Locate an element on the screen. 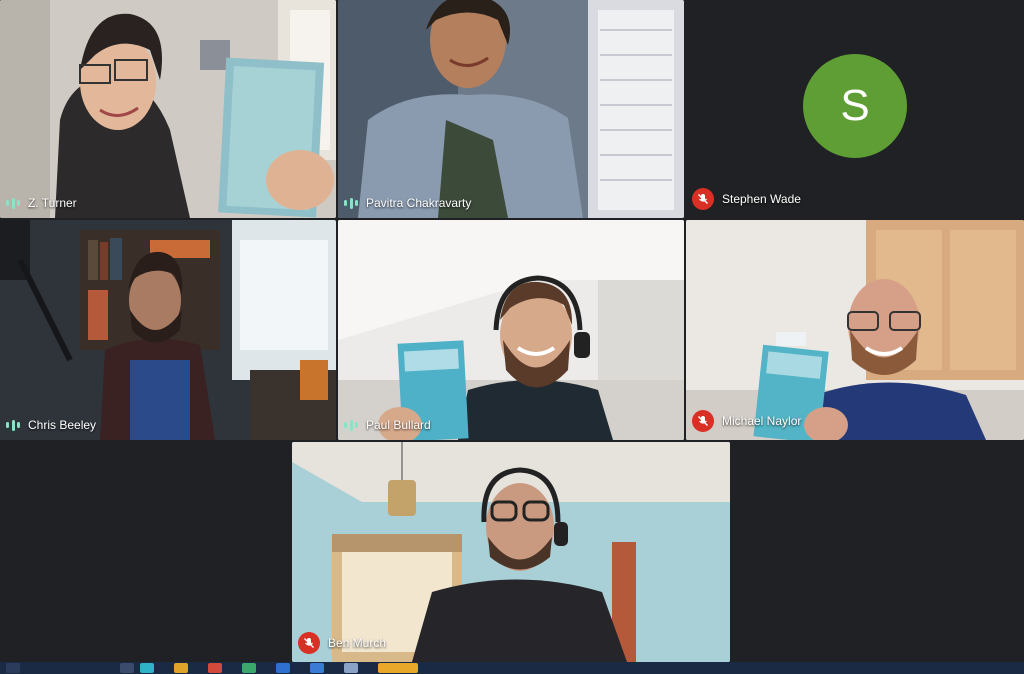 This screenshot has height=674, width=1024. participant-tile-stephen-wade: S Stephen Wade is located at coordinates (855, 109).